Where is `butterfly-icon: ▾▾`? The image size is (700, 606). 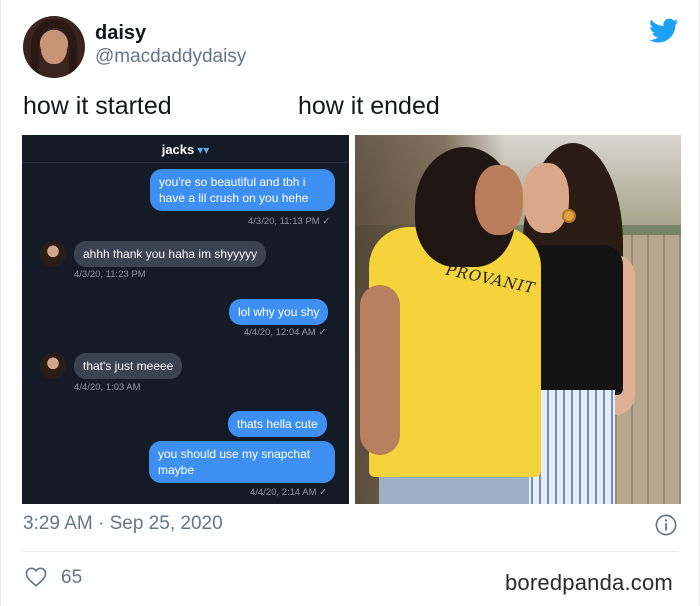 butterfly-icon: ▾▾ is located at coordinates (203, 150).